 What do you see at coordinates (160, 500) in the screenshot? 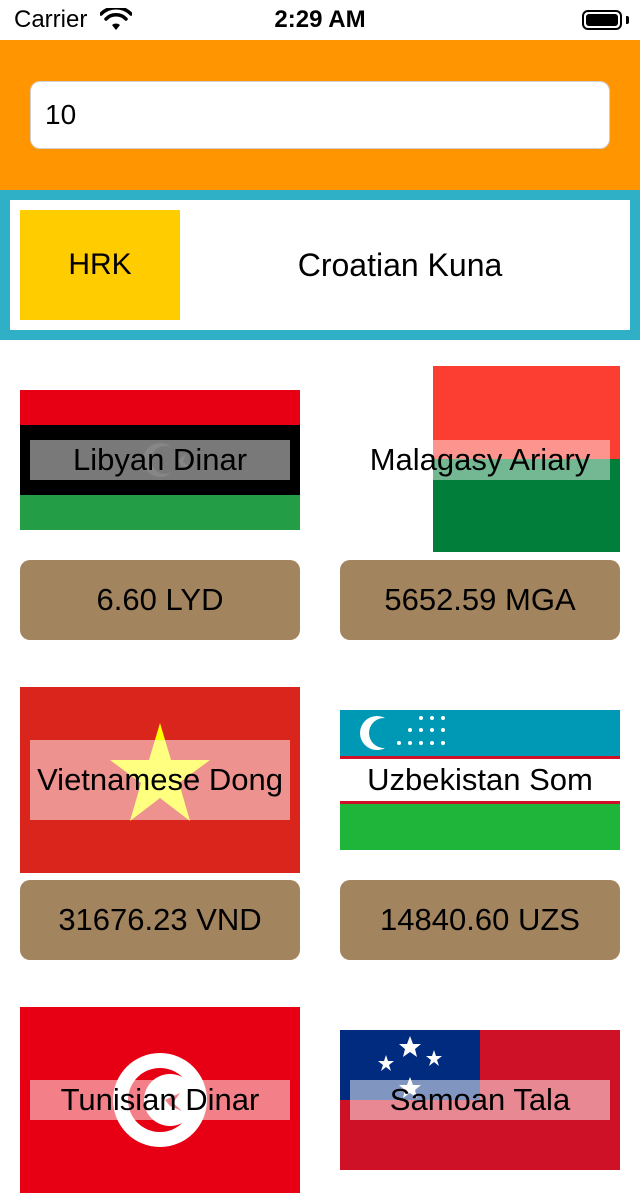
I see `currency-card-lyd: Libyan Dinar 6.60 LYD` at bounding box center [160, 500].